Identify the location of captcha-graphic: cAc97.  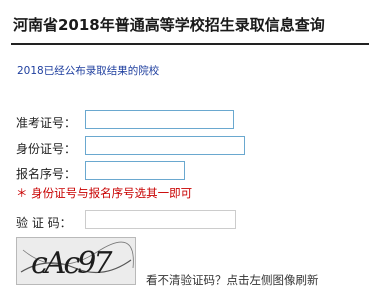
(77, 261).